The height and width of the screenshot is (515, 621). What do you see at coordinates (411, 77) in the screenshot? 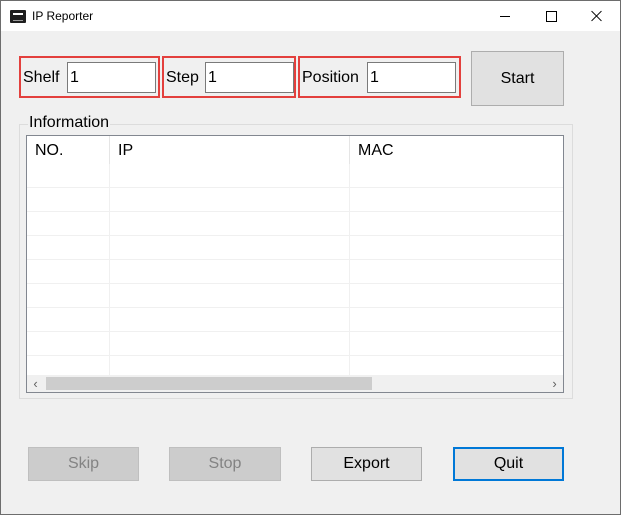
I see `position-input` at bounding box center [411, 77].